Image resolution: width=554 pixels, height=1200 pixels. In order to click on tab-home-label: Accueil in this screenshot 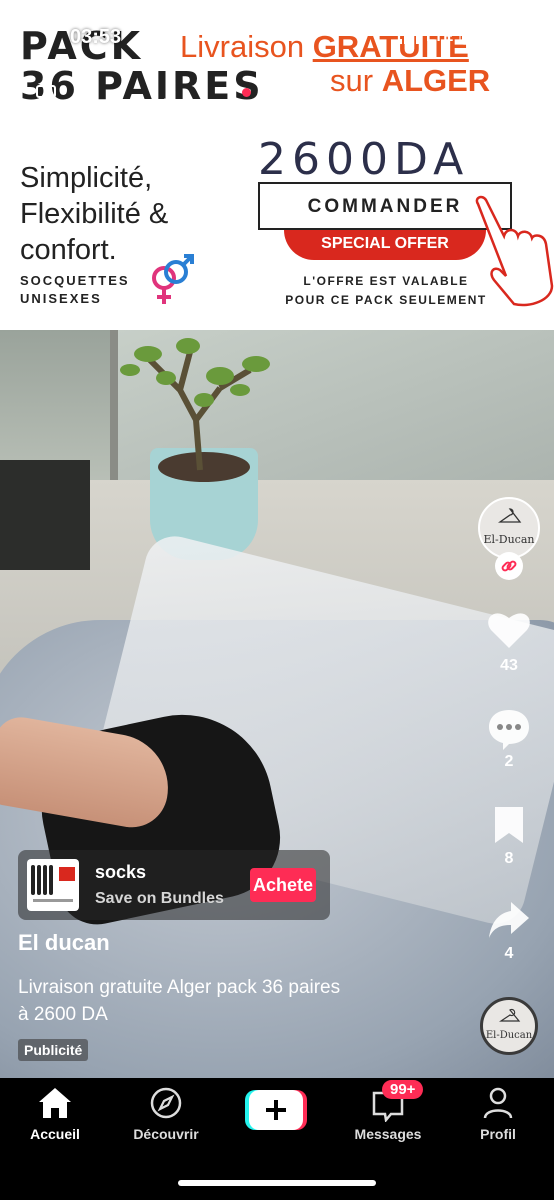, I will do `click(55, 1134)`.